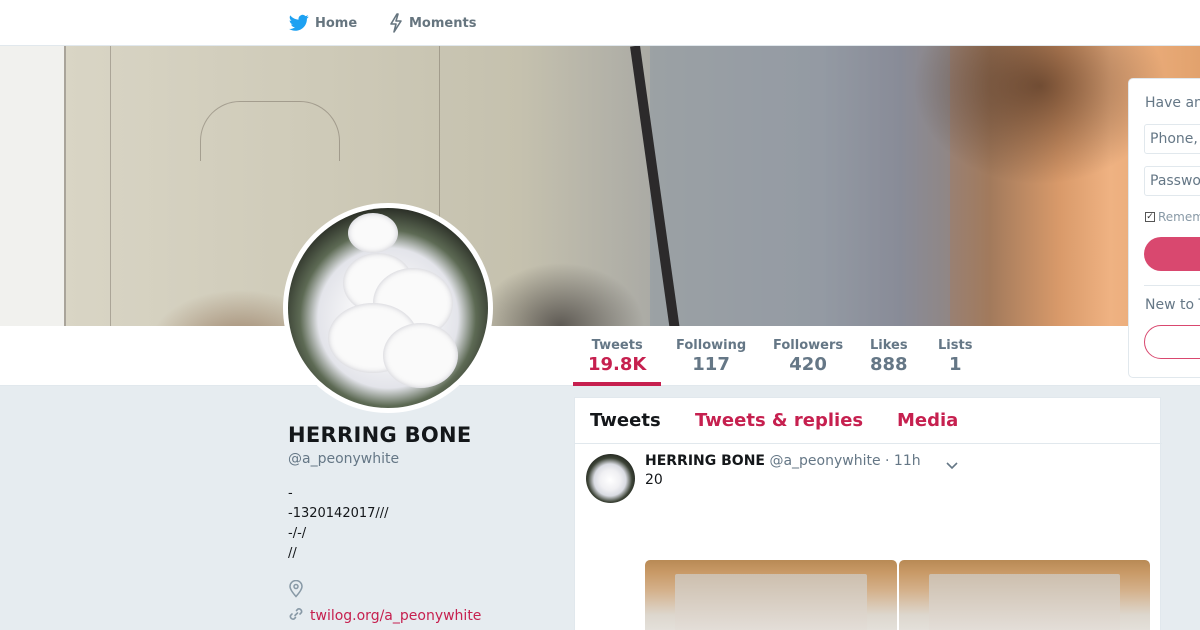  What do you see at coordinates (955, 364) in the screenshot?
I see `stat-value: 1` at bounding box center [955, 364].